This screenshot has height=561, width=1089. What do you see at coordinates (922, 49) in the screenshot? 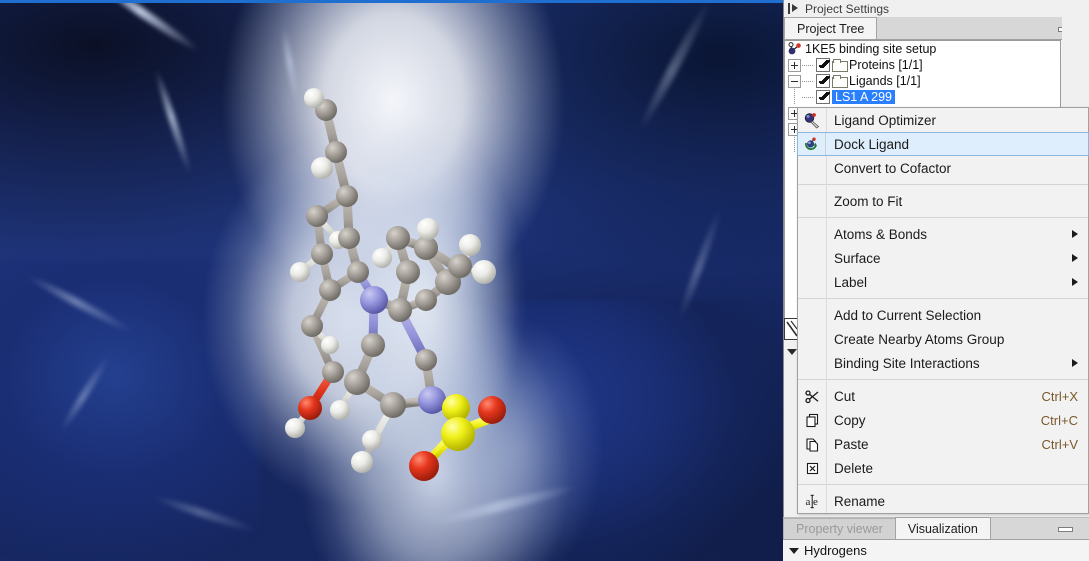
I see `tree-row: 1KE5 binding site setup` at bounding box center [922, 49].